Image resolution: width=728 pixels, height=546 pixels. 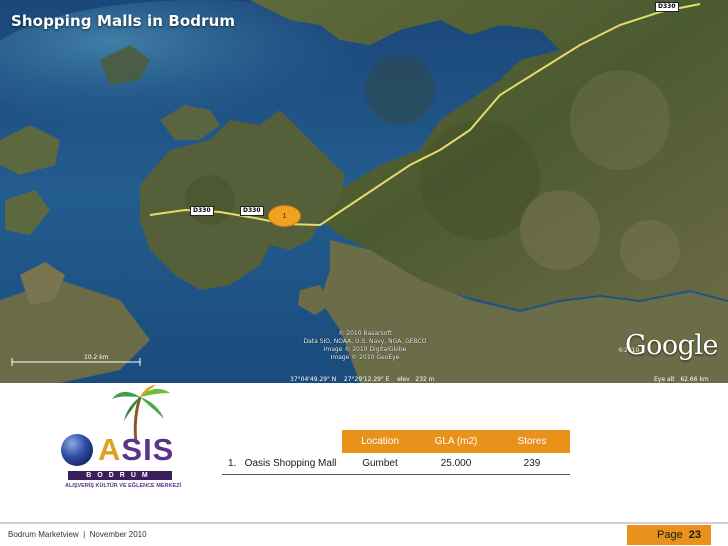 I want to click on eye-altitude: Eye alt 62.66 km, so click(x=681, y=379).